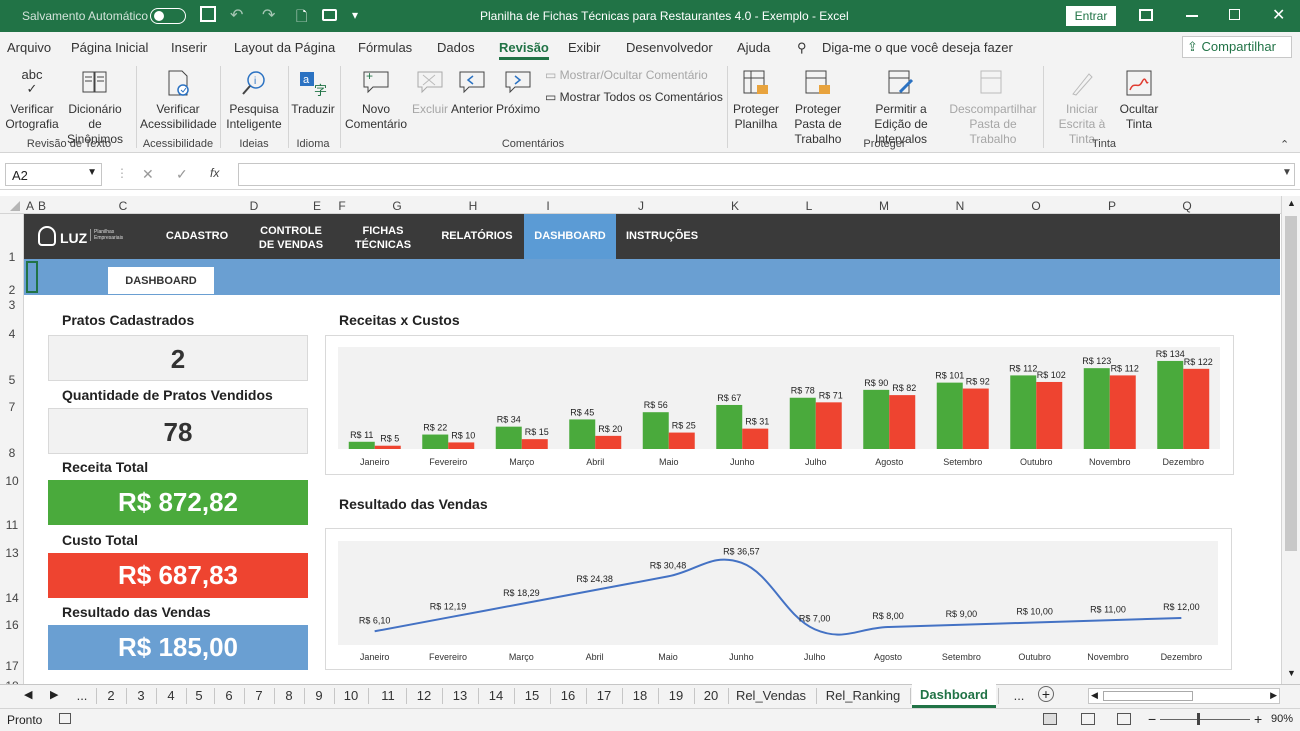 The image size is (1300, 731). I want to click on sheet-tab-8: 8, so click(289, 695).